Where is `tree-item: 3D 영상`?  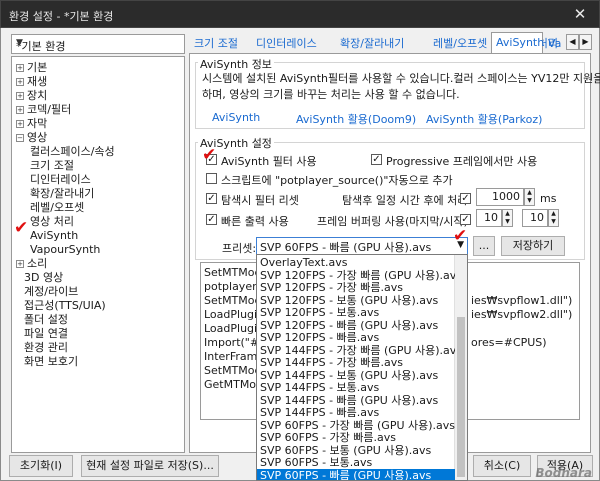
tree-item: 3D 영상 is located at coordinates (43, 278).